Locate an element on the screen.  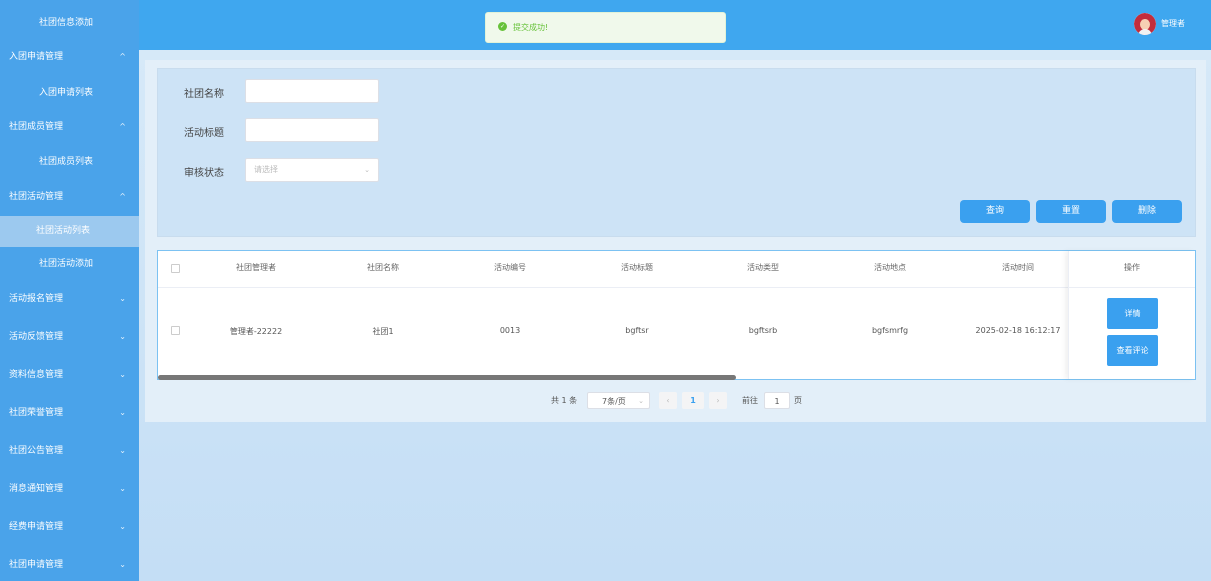
review-status-select: 请选择 ⌄ is located at coordinates (312, 170).